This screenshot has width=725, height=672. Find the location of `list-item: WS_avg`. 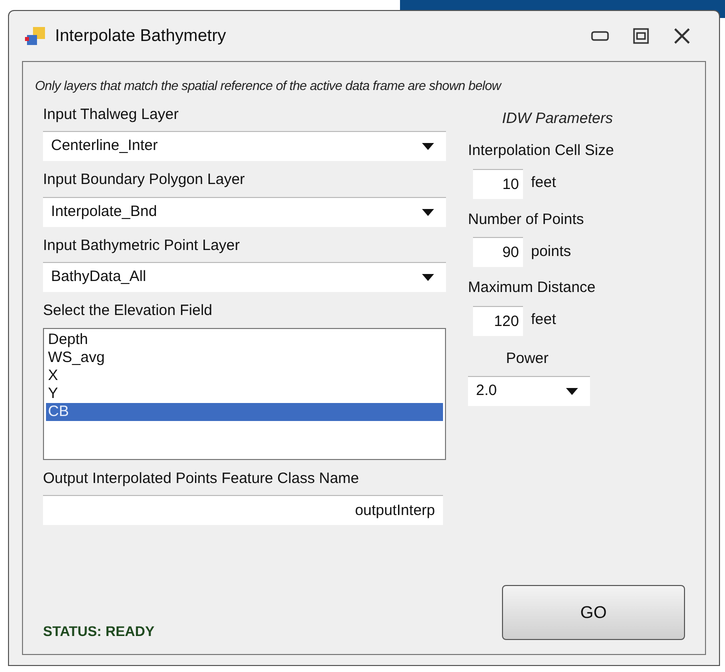

list-item: WS_avg is located at coordinates (244, 357).